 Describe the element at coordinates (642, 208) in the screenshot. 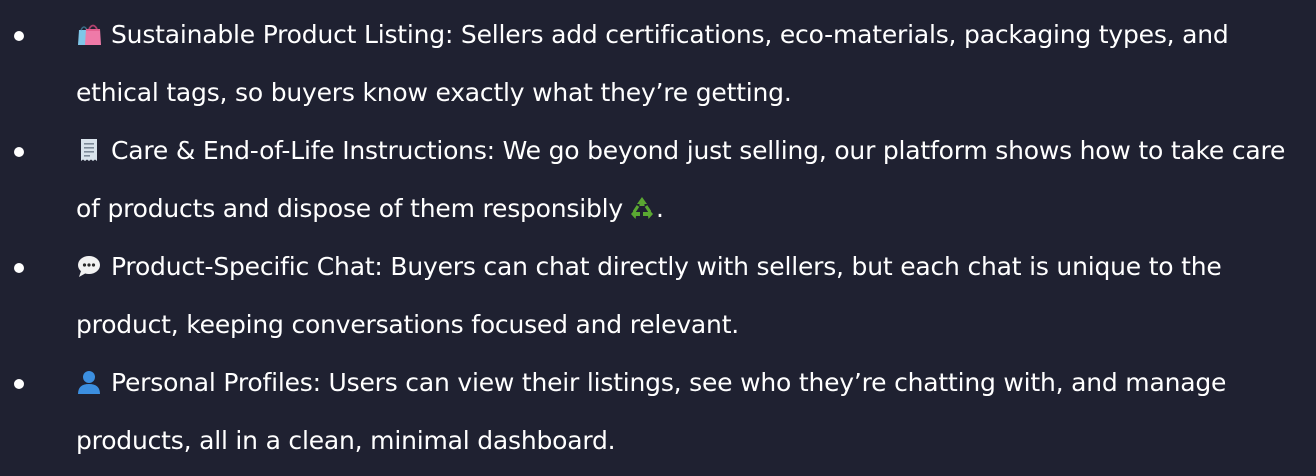

I see `recycle-icon` at that location.